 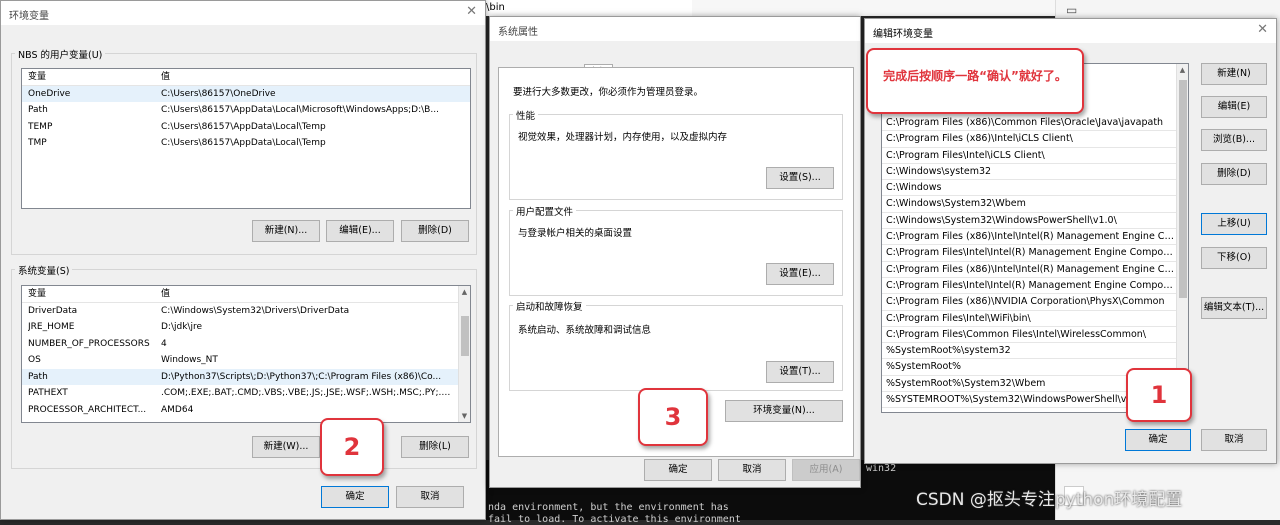 What do you see at coordinates (355, 497) in the screenshot?
I see `env-ok-button: 确定` at bounding box center [355, 497].